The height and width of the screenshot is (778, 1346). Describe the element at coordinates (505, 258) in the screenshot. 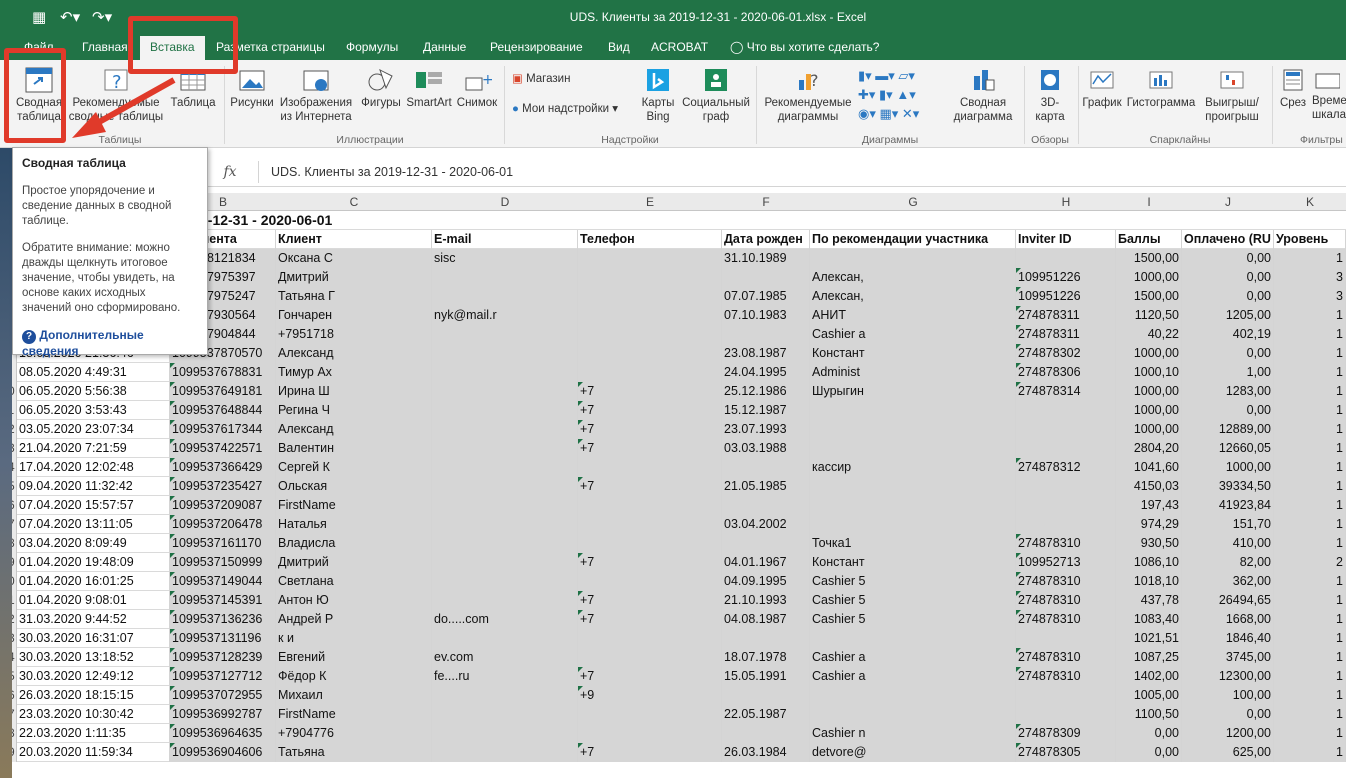

I see `cell: sisc` at that location.